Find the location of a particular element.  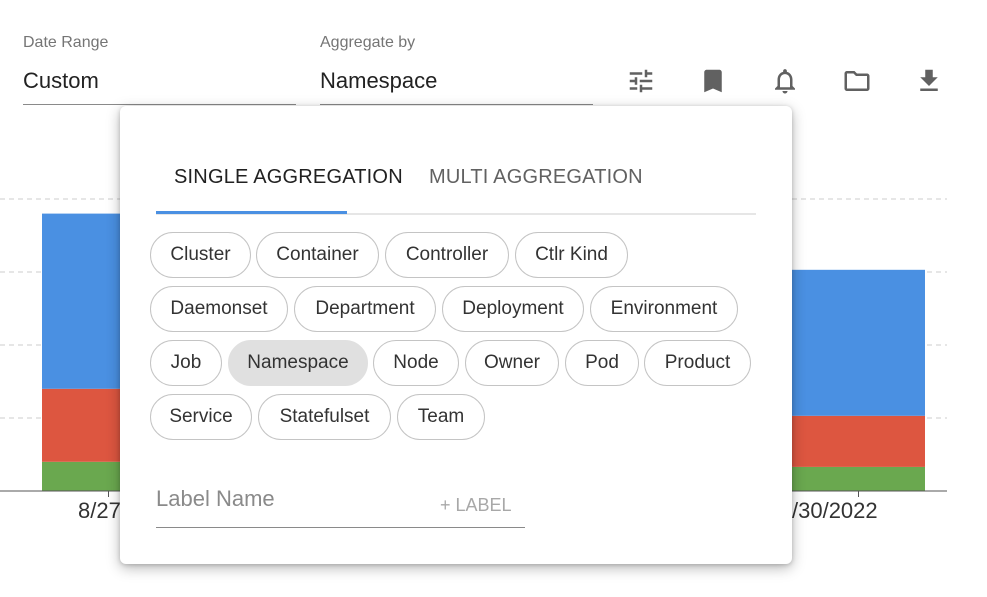

chip-environment: Environment is located at coordinates (664, 309).